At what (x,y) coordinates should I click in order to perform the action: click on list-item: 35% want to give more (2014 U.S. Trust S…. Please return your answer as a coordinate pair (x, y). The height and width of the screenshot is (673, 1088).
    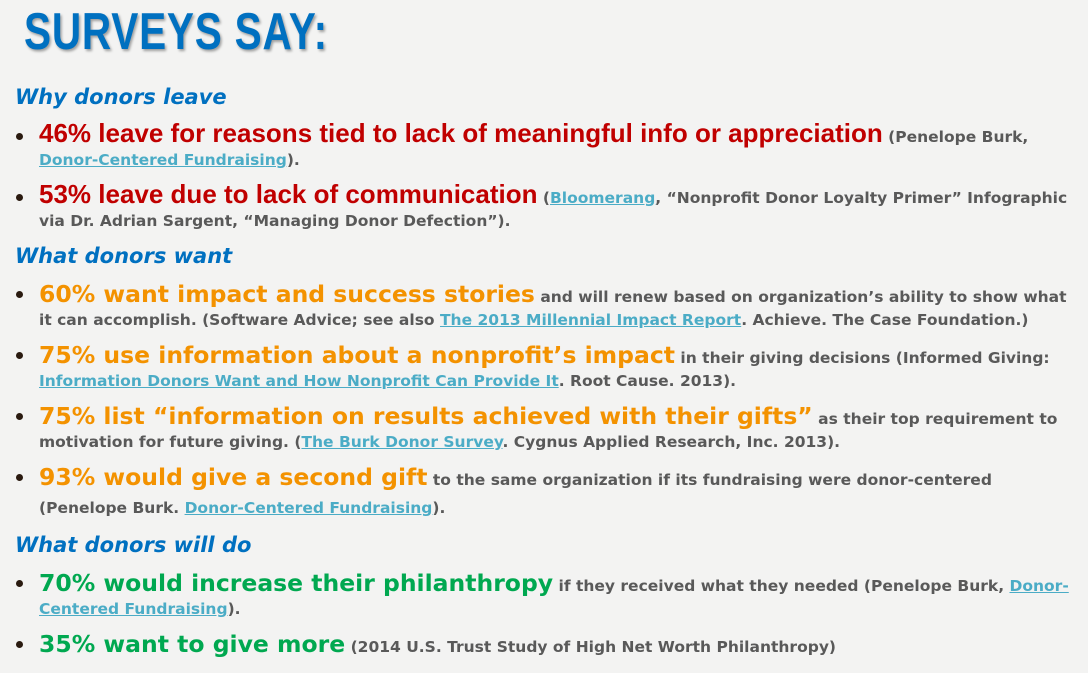
    Looking at the image, I should click on (549, 645).